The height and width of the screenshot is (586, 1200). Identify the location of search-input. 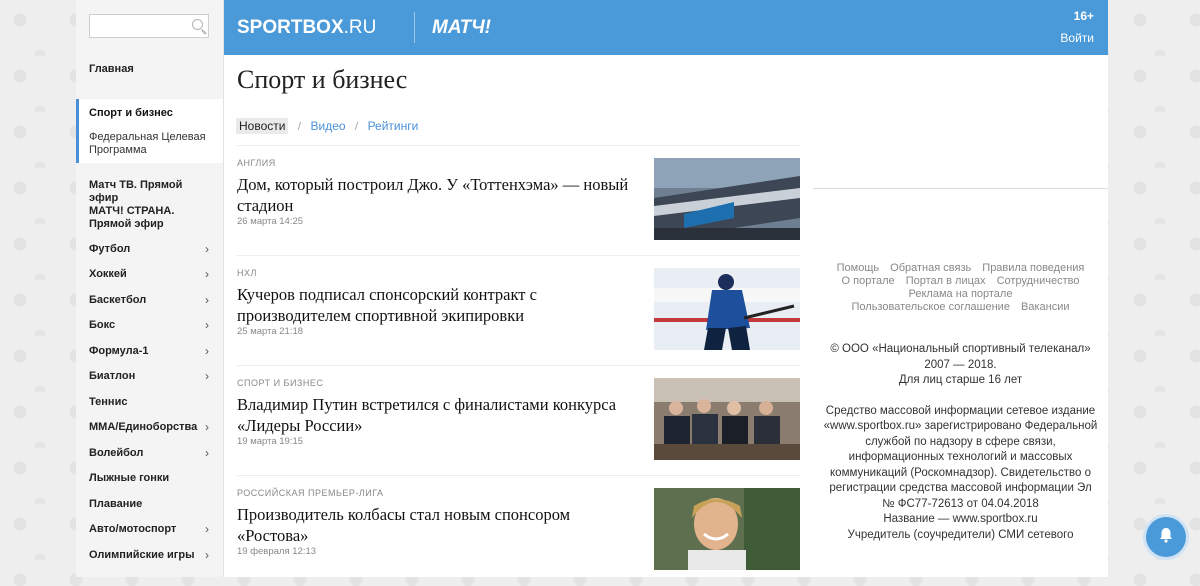
(149, 26).